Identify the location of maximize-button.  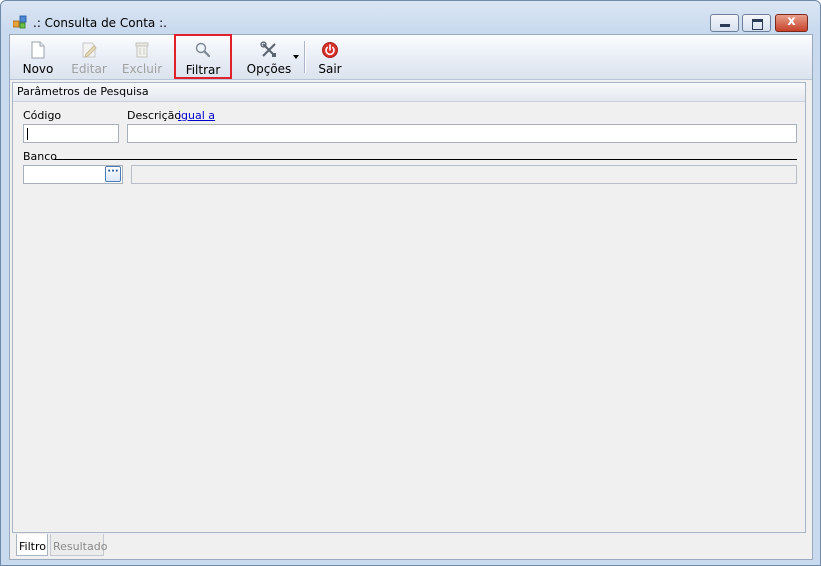
(756, 23).